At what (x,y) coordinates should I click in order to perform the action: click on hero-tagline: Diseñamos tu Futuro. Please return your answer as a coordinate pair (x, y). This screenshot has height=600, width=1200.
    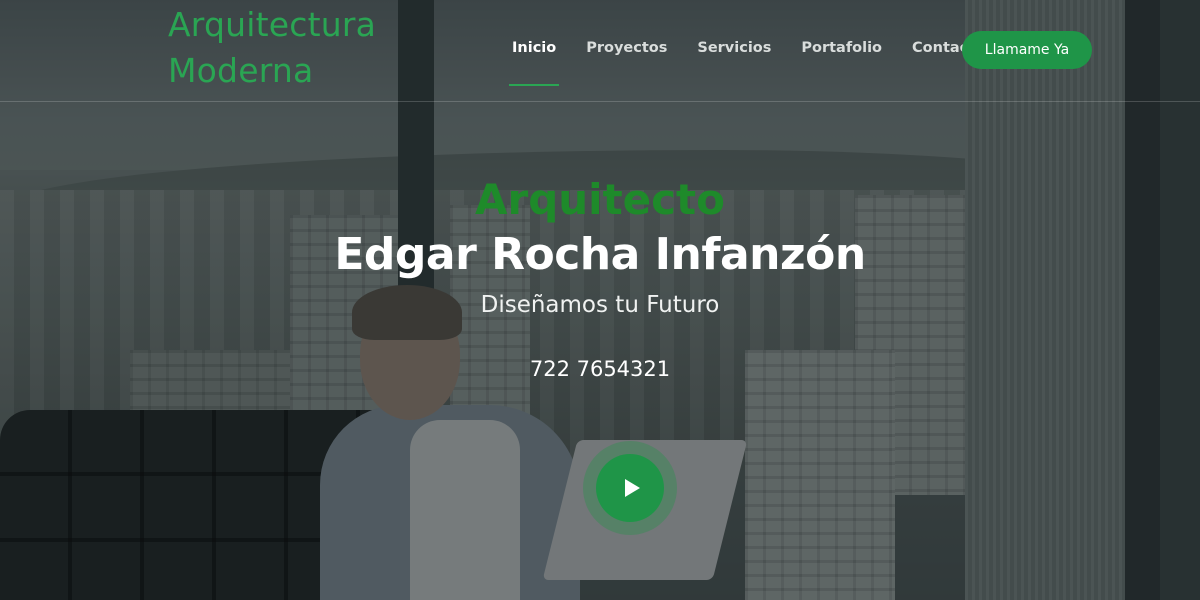
    Looking at the image, I should click on (600, 305).